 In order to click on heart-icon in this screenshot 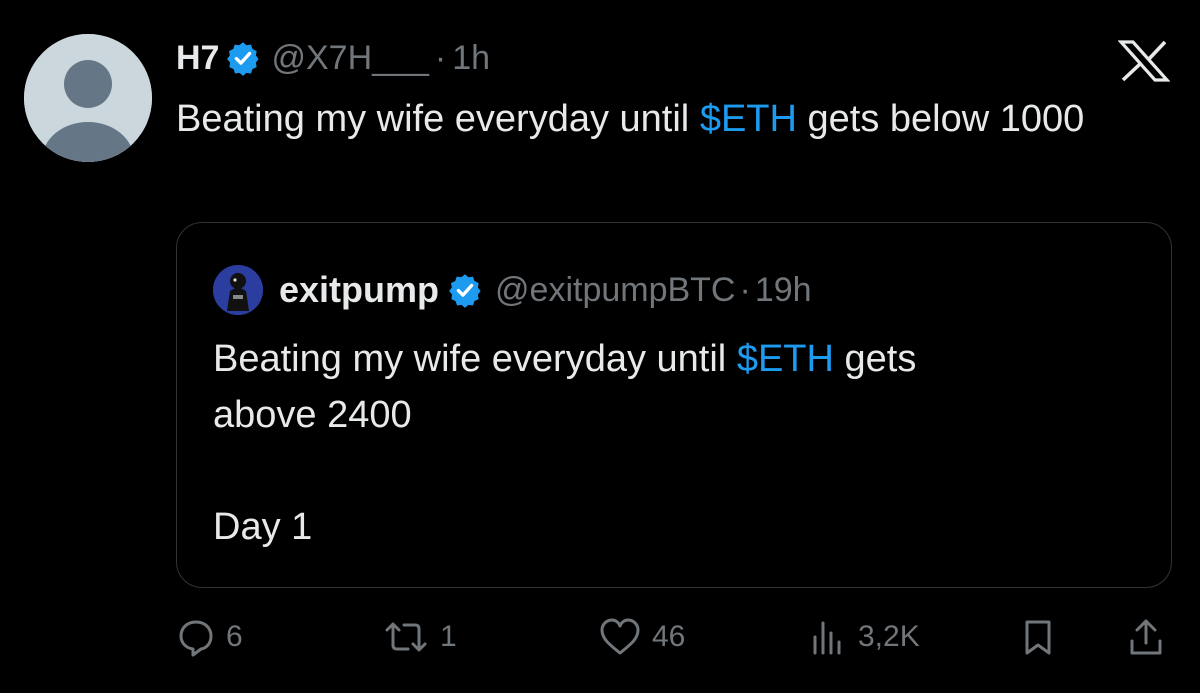, I will do `click(620, 637)`.